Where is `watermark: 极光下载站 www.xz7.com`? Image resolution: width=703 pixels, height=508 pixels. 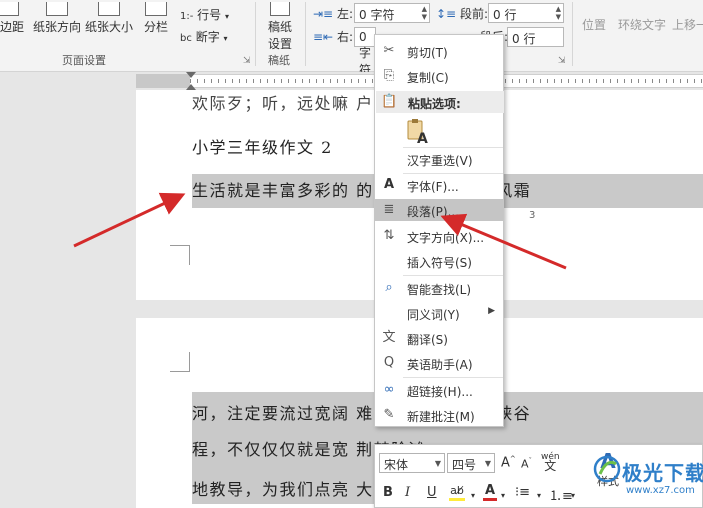
watermark: 极光下载站 www.xz7.com is located at coordinates (647, 480).